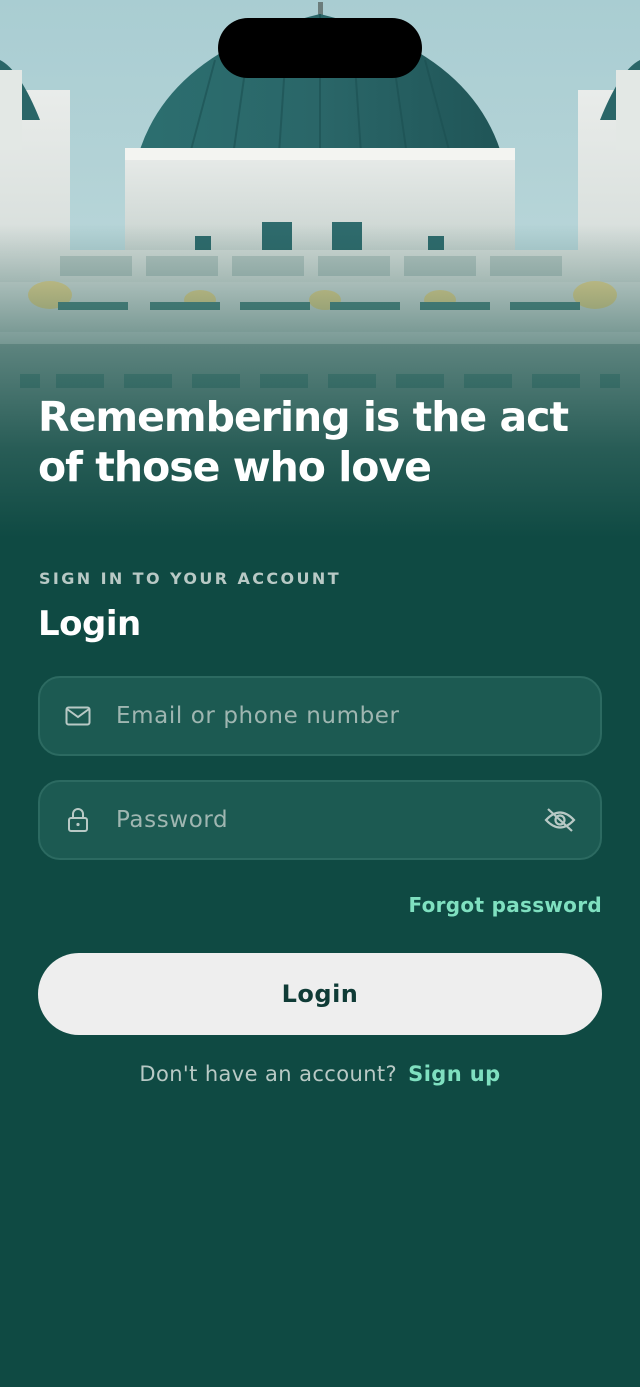 This screenshot has height=1387, width=640. I want to click on hero-headline: Remembering is the act of those who love, so click(303, 442).